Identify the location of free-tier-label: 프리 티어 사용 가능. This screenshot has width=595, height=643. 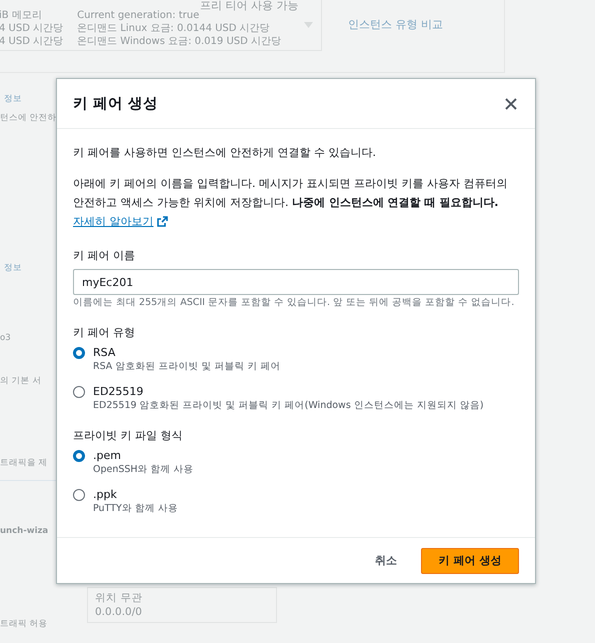
(249, 6).